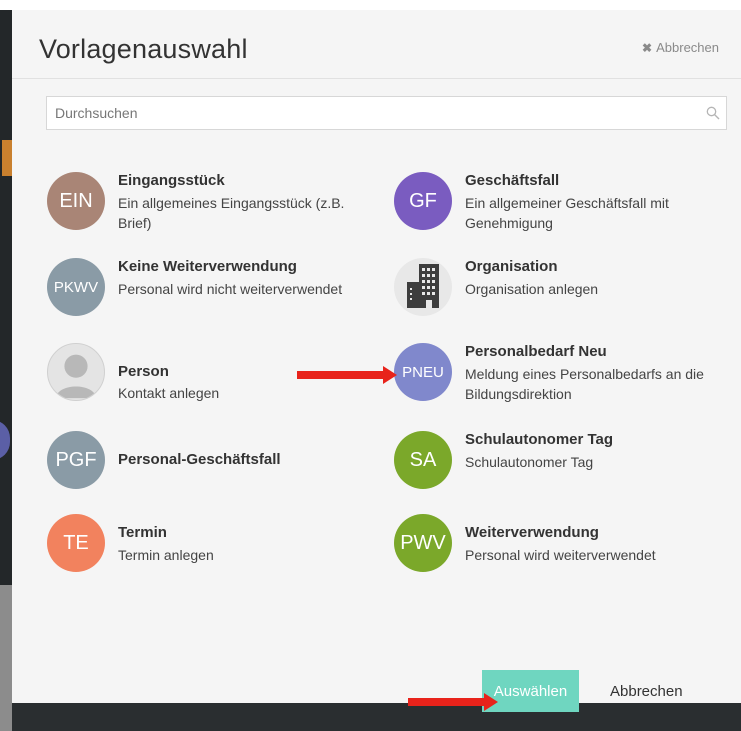 This screenshot has width=741, height=731. What do you see at coordinates (230, 289) in the screenshot?
I see `template-description: Personal wird nicht weiterverwendet` at bounding box center [230, 289].